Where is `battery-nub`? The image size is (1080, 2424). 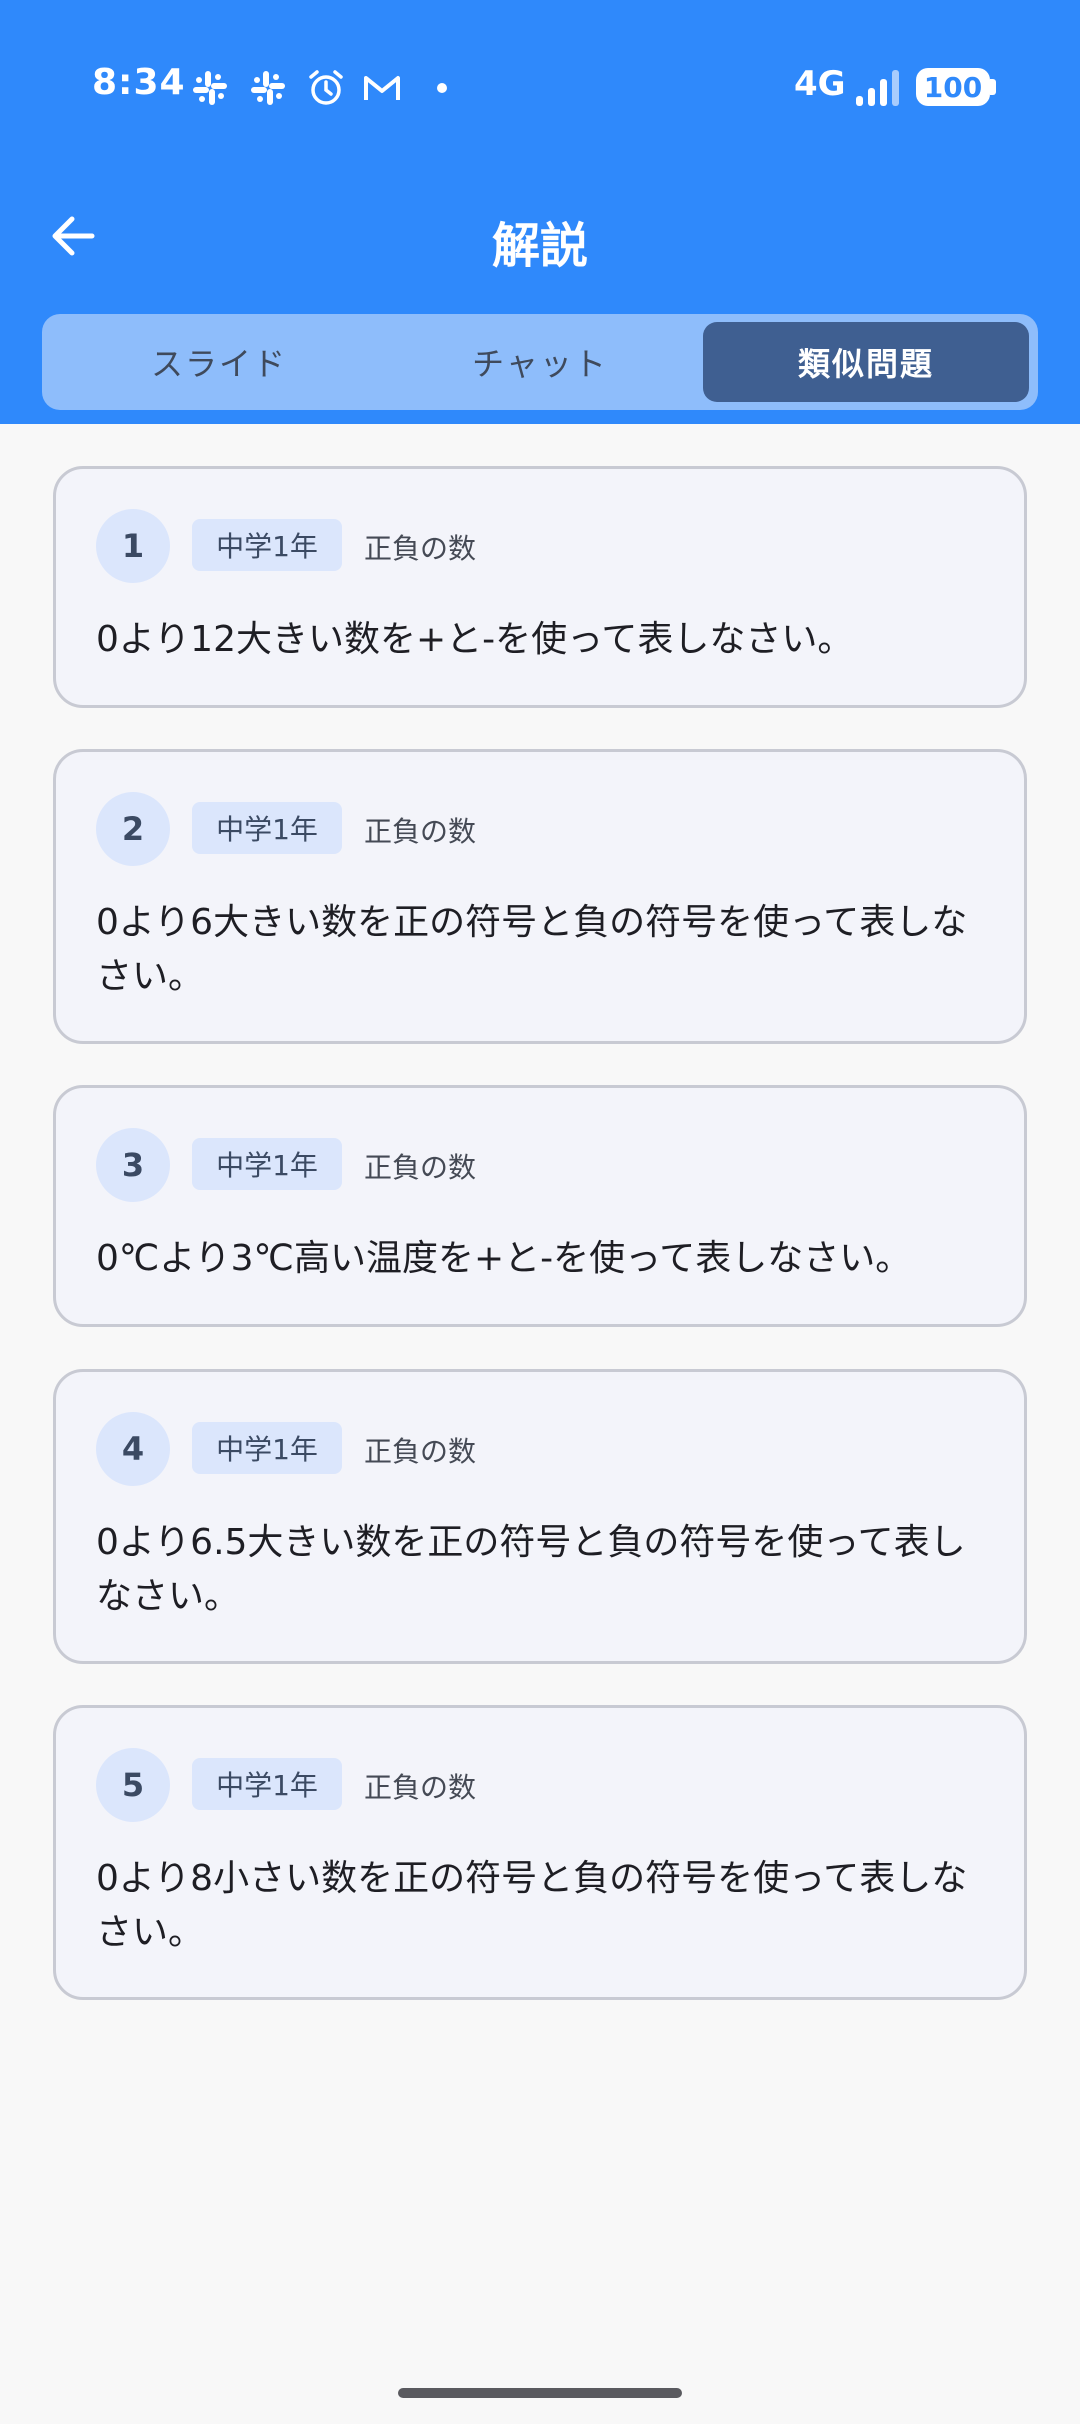 battery-nub is located at coordinates (993, 87).